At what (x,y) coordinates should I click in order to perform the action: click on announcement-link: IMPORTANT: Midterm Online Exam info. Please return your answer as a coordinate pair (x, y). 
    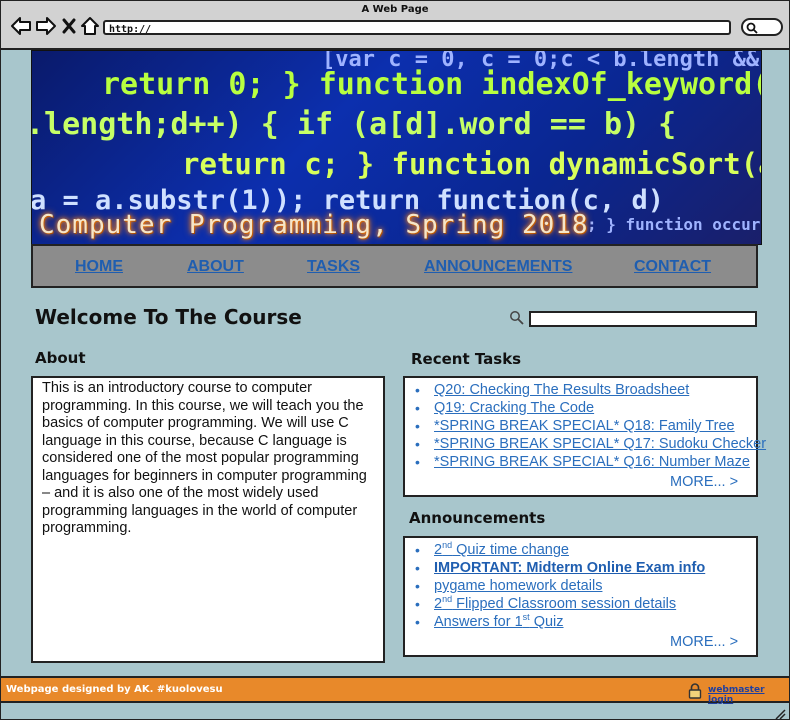
    Looking at the image, I should click on (569, 568).